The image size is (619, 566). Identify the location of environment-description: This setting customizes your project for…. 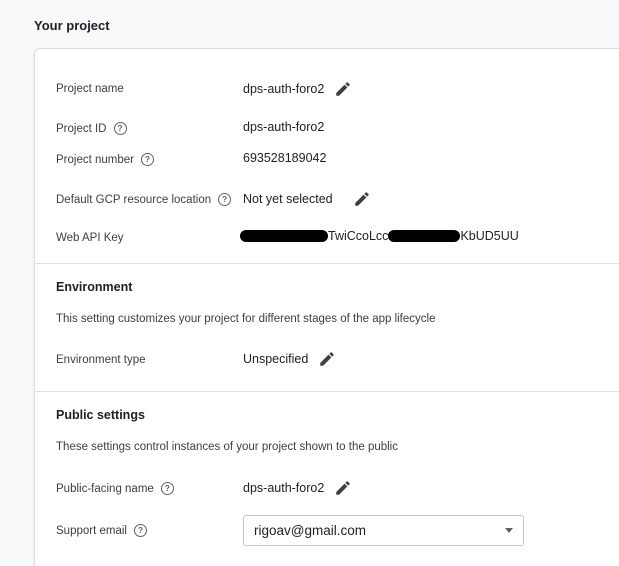
(246, 319).